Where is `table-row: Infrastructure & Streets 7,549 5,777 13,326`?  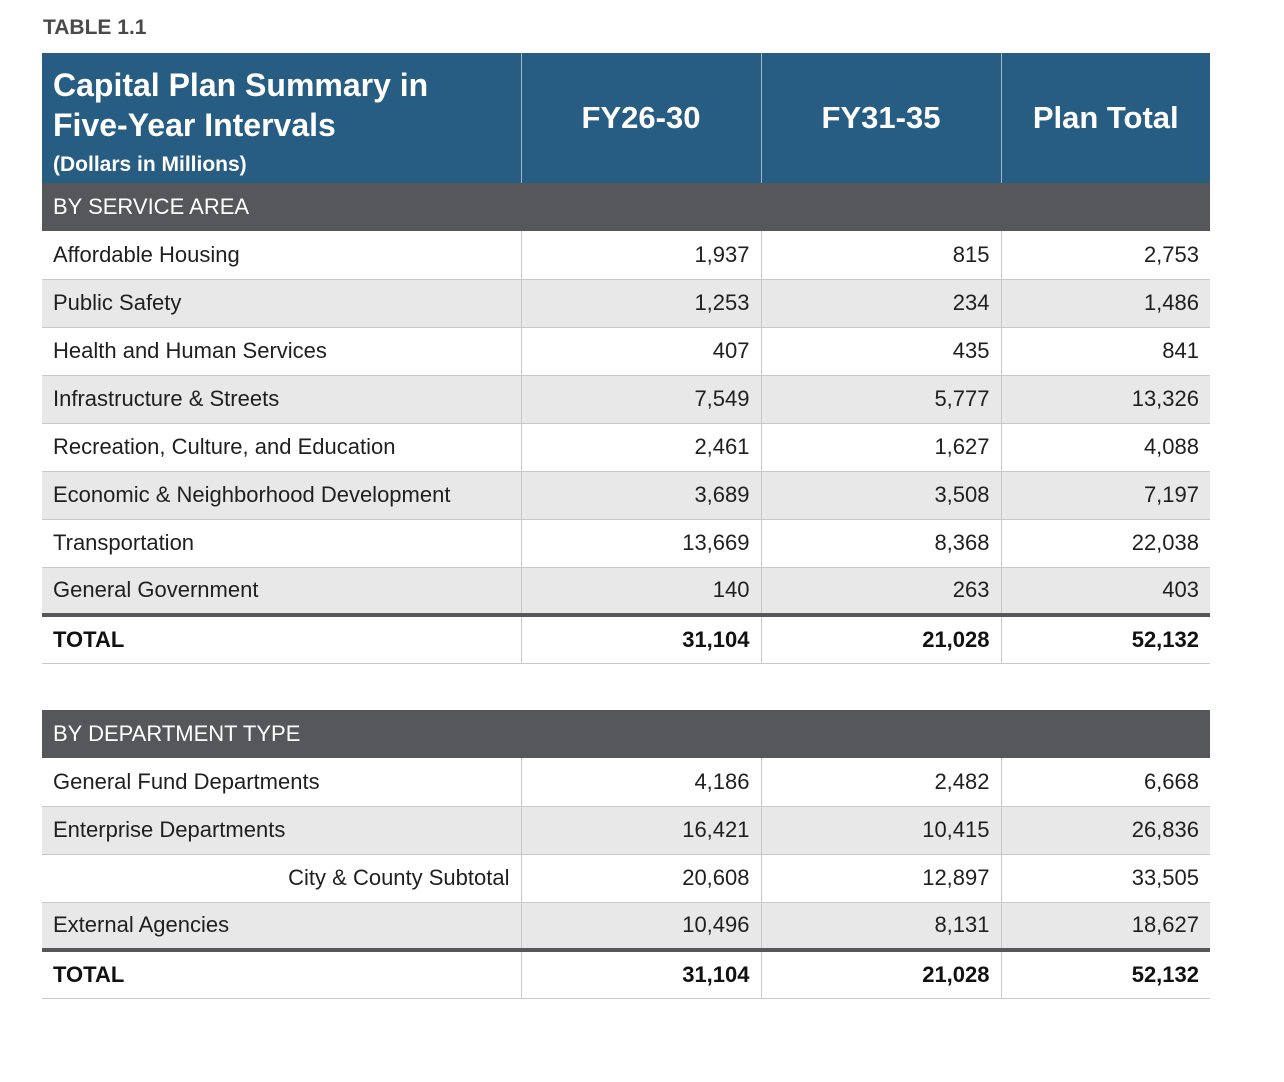
table-row: Infrastructure & Streets 7,549 5,777 13,326 is located at coordinates (626, 399).